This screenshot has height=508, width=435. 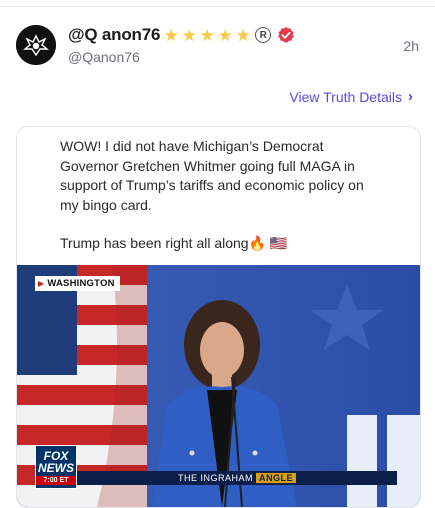 I want to click on top-divider, so click(x=217, y=6).